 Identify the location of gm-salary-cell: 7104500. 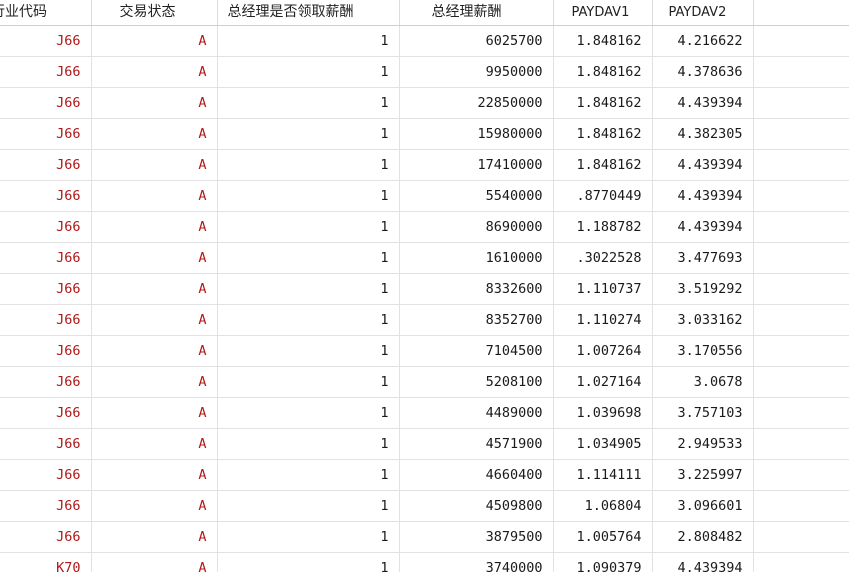
(476, 351).